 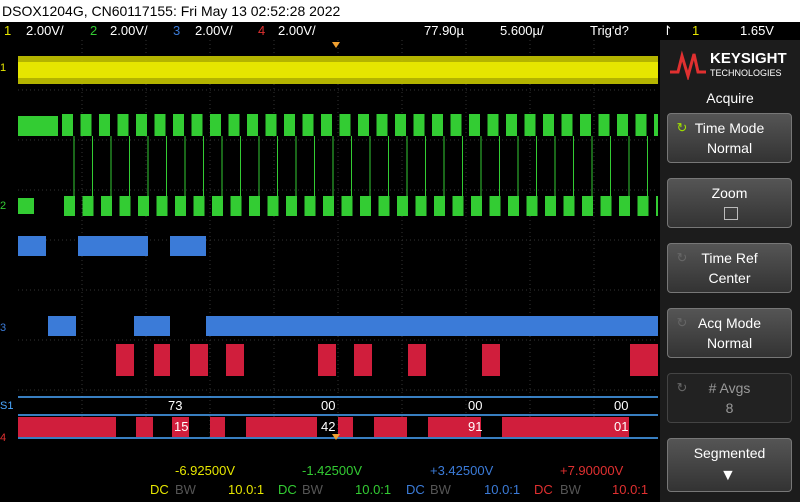 What do you see at coordinates (26, 206) in the screenshot?
I see `ch2-block` at bounding box center [26, 206].